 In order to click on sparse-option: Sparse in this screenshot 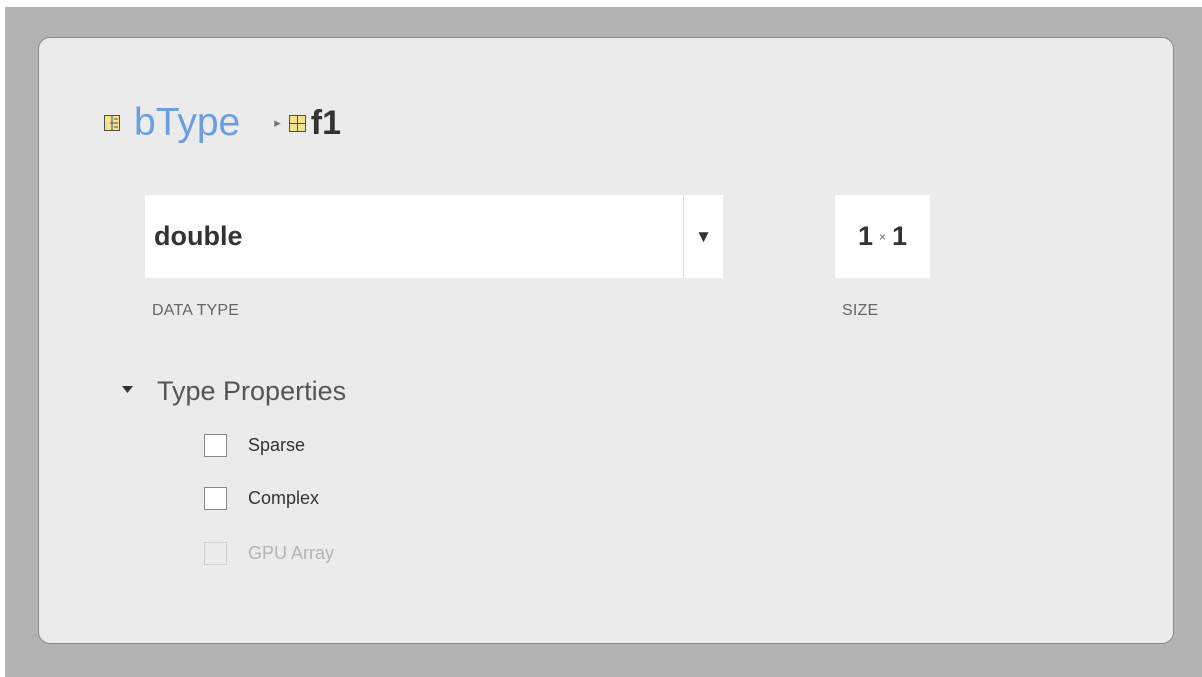, I will do `click(254, 445)`.